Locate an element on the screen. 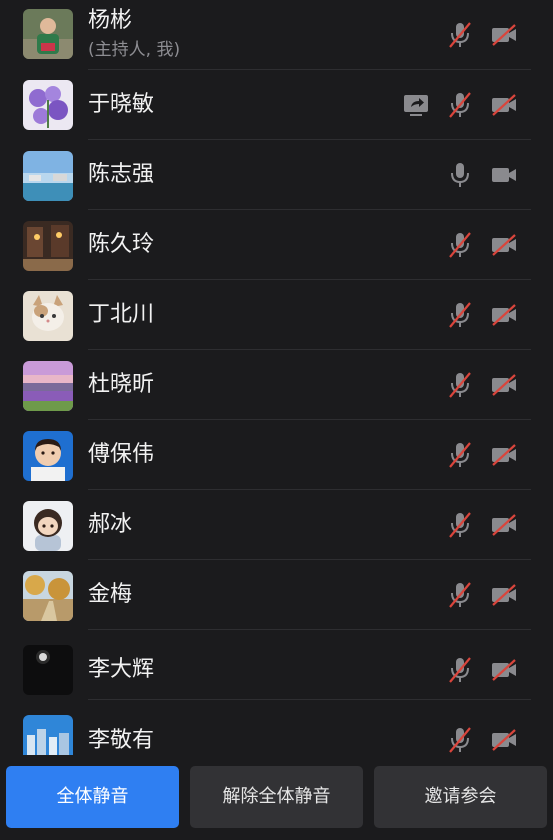 The width and height of the screenshot is (553, 840). participant-role: (主持人, 我) is located at coordinates (134, 50).